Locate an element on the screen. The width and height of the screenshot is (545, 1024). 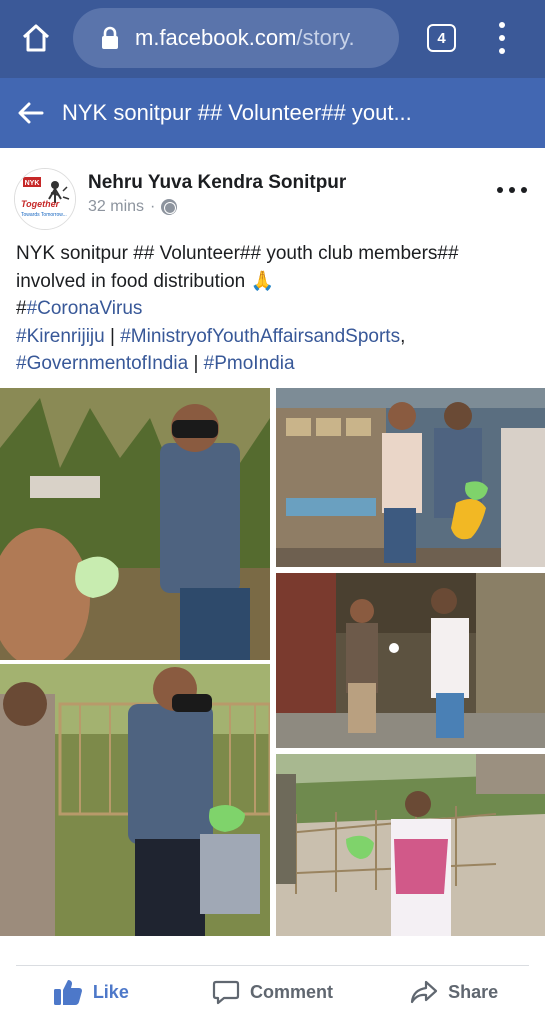
url-host: m.facebook.com is located at coordinates (216, 37).